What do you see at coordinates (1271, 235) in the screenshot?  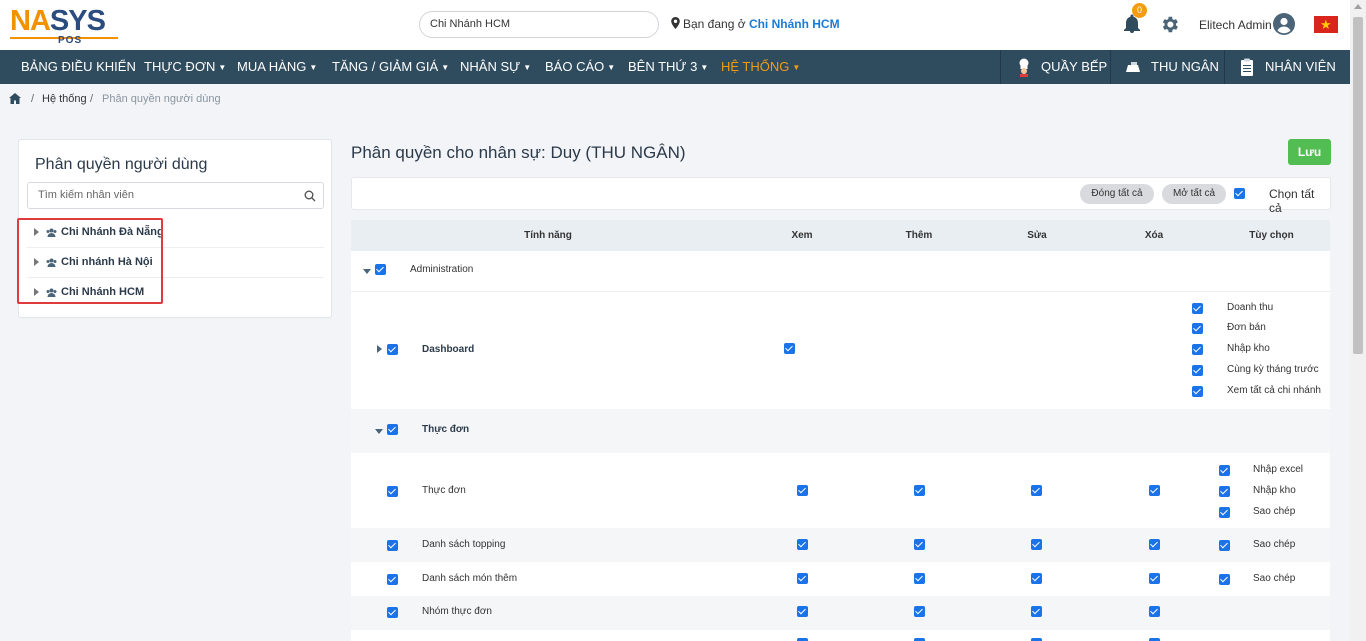 I see `col-options: Tùy chọn` at bounding box center [1271, 235].